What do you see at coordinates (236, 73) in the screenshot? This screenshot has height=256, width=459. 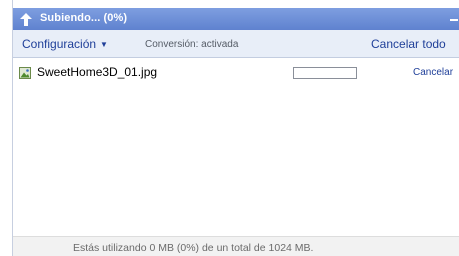 I see `list-item: SweetHome3D_01.jpg Cancelar` at bounding box center [236, 73].